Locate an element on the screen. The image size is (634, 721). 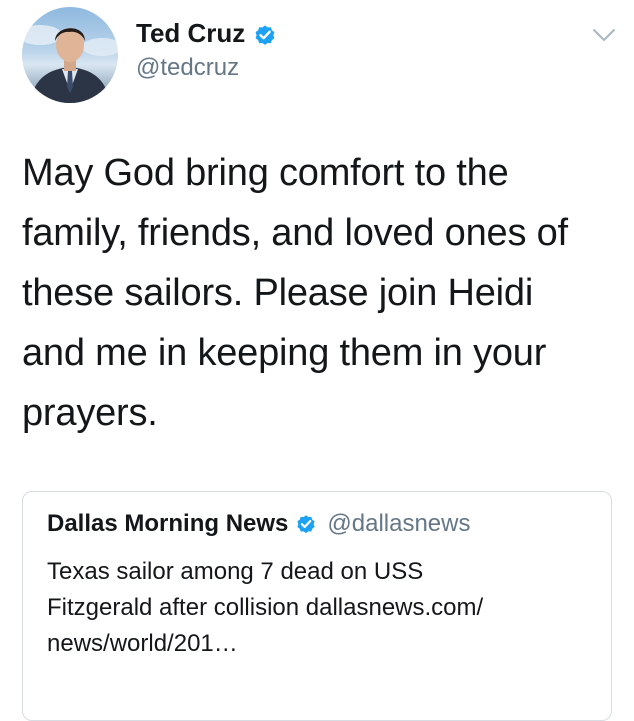
avatar is located at coordinates (70, 55).